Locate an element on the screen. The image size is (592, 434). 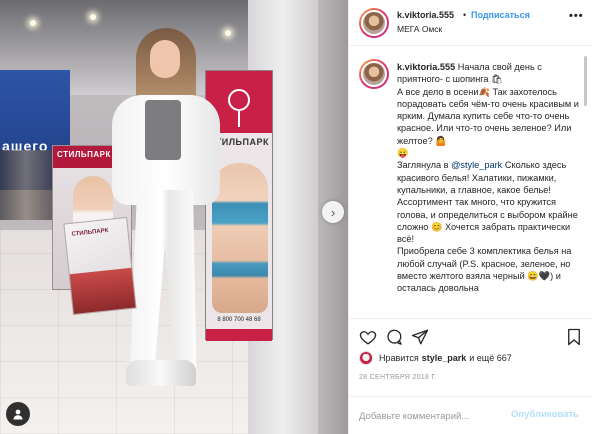
heart-icon is located at coordinates (368, 337).